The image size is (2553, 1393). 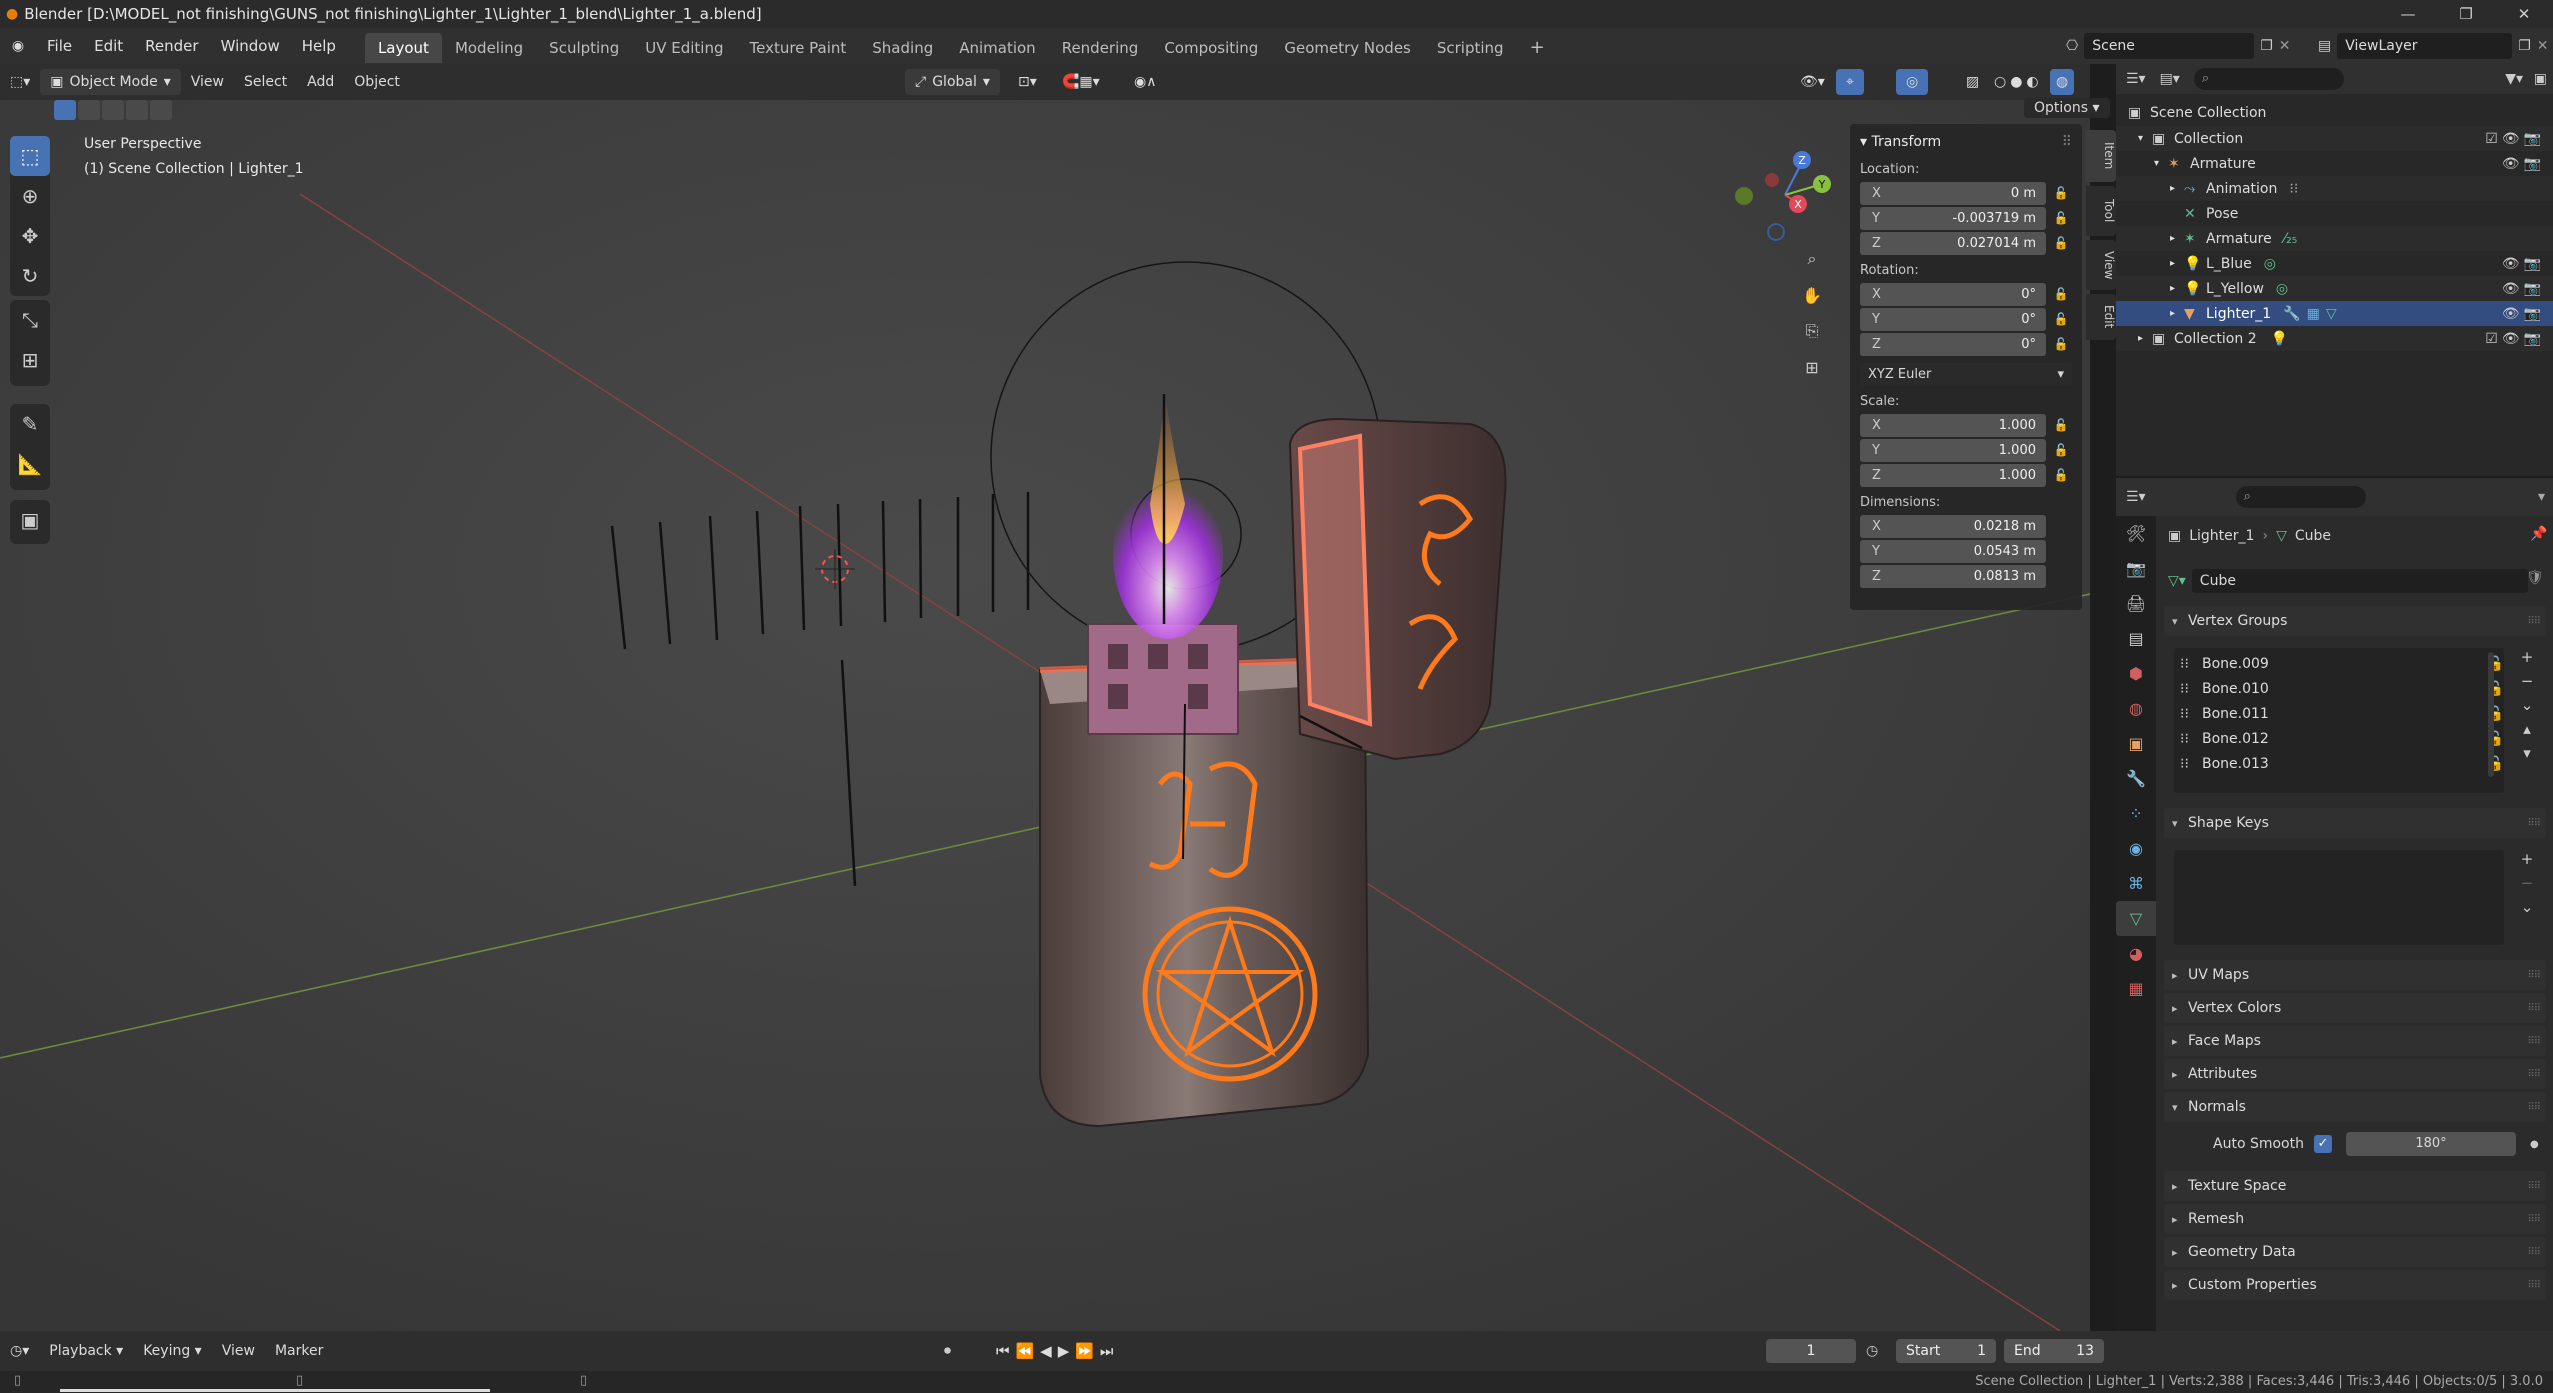 I want to click on tab-animation: Animation, so click(x=997, y=48).